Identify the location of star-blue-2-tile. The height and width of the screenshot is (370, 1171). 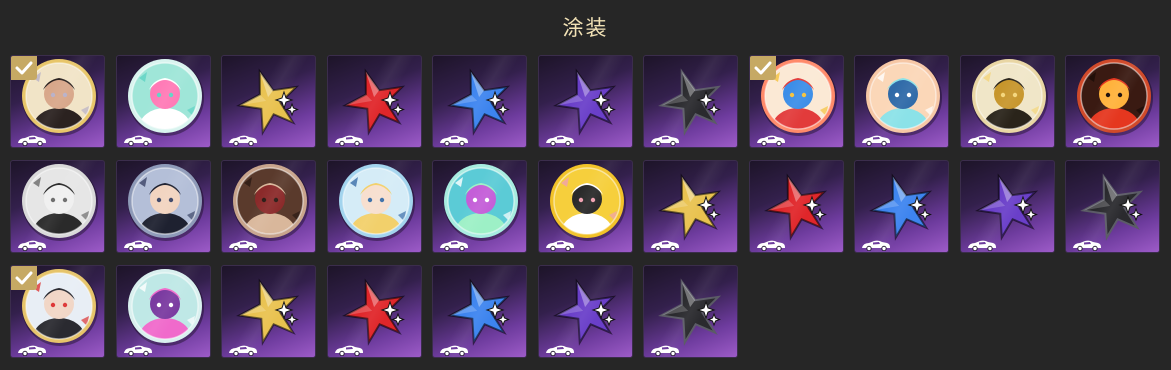
(901, 206).